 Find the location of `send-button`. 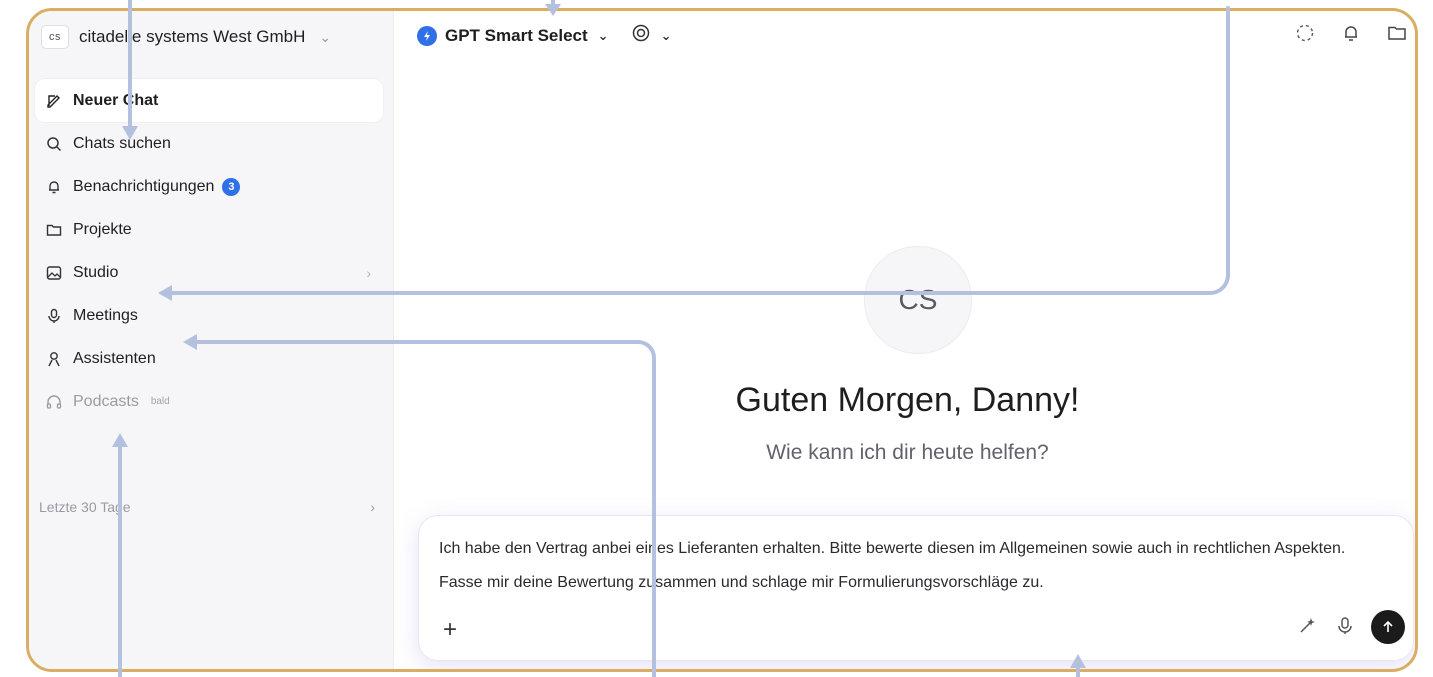

send-button is located at coordinates (1388, 627).